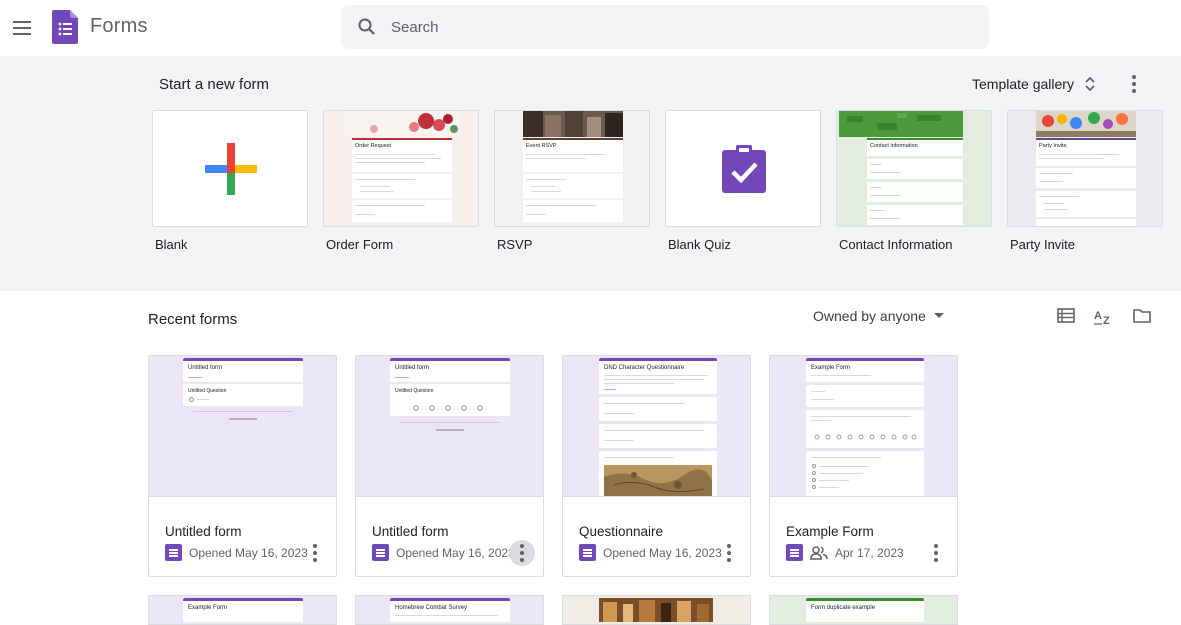 Image resolution: width=1181 pixels, height=625 pixels. I want to click on search-input, so click(681, 27).